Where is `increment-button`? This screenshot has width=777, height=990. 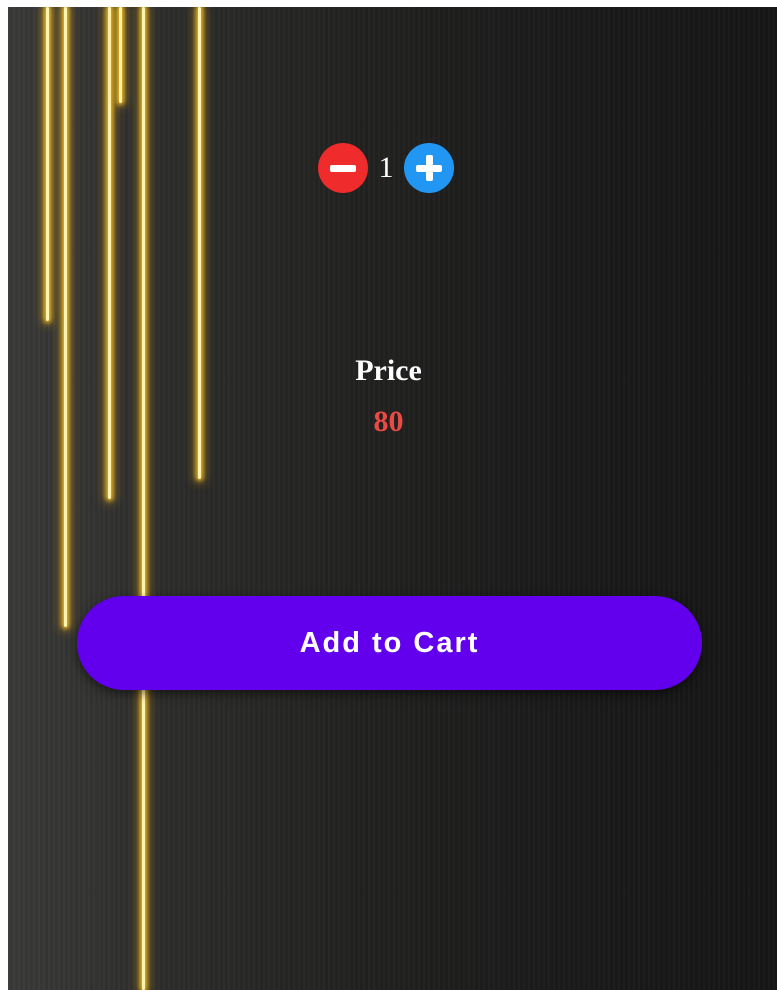 increment-button is located at coordinates (429, 168).